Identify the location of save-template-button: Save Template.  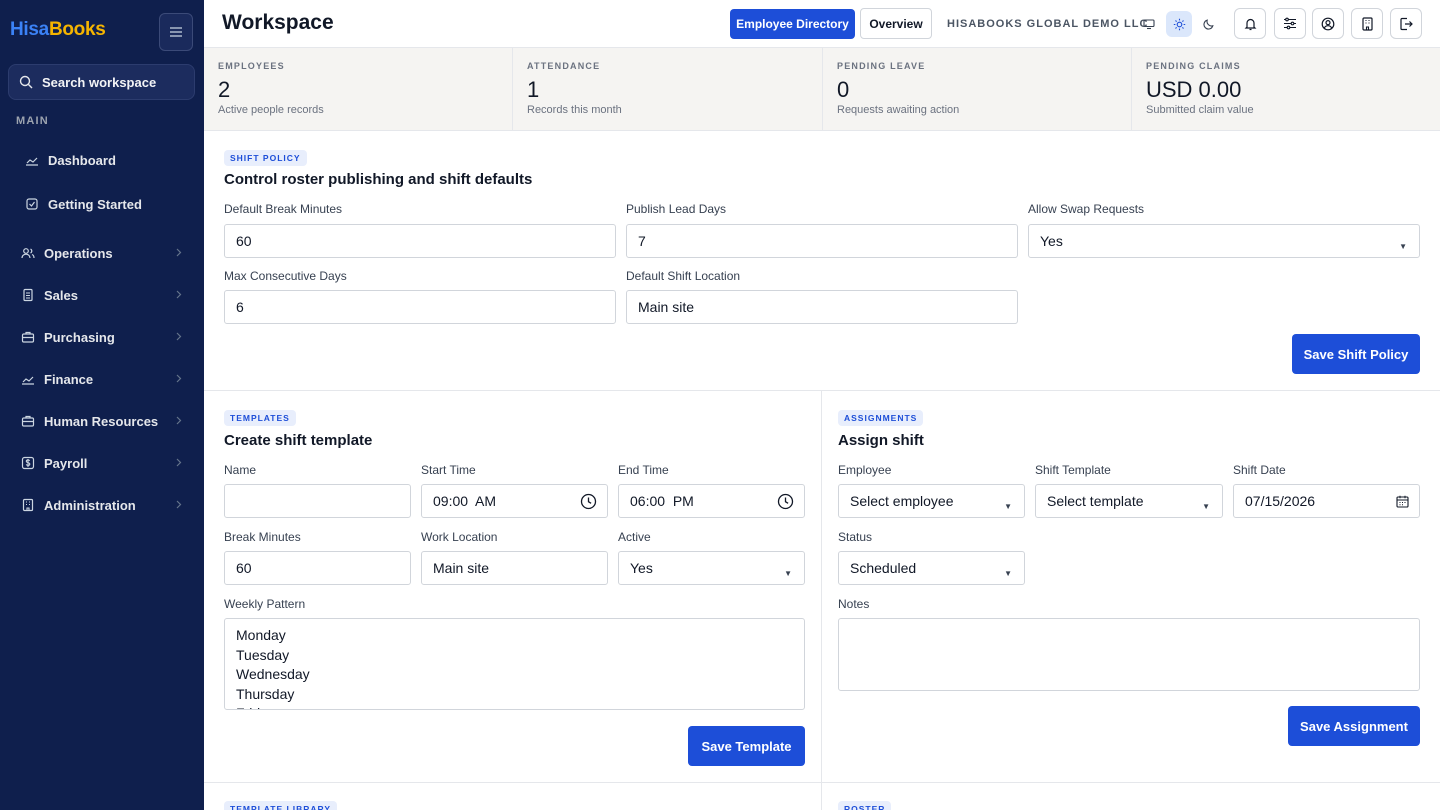
(746, 746).